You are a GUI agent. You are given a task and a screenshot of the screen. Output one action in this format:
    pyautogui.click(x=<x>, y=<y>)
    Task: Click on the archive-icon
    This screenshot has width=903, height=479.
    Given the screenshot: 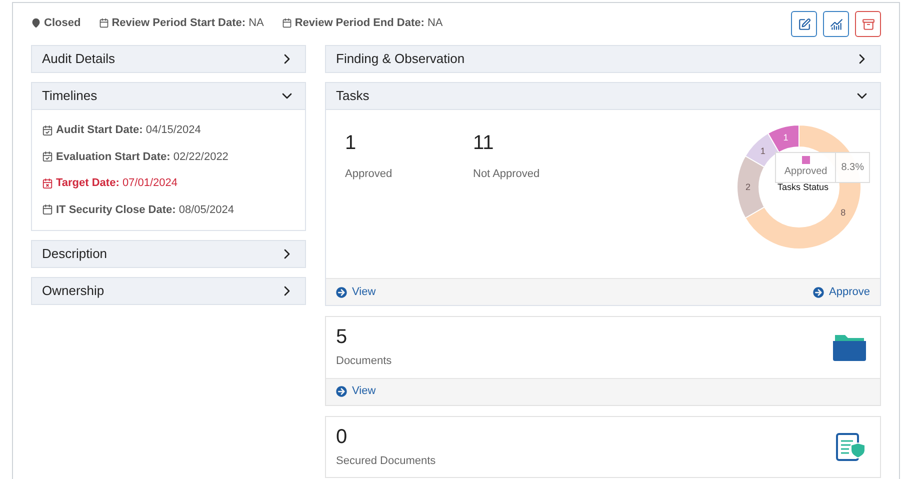 What is the action you would take?
    pyautogui.click(x=868, y=24)
    